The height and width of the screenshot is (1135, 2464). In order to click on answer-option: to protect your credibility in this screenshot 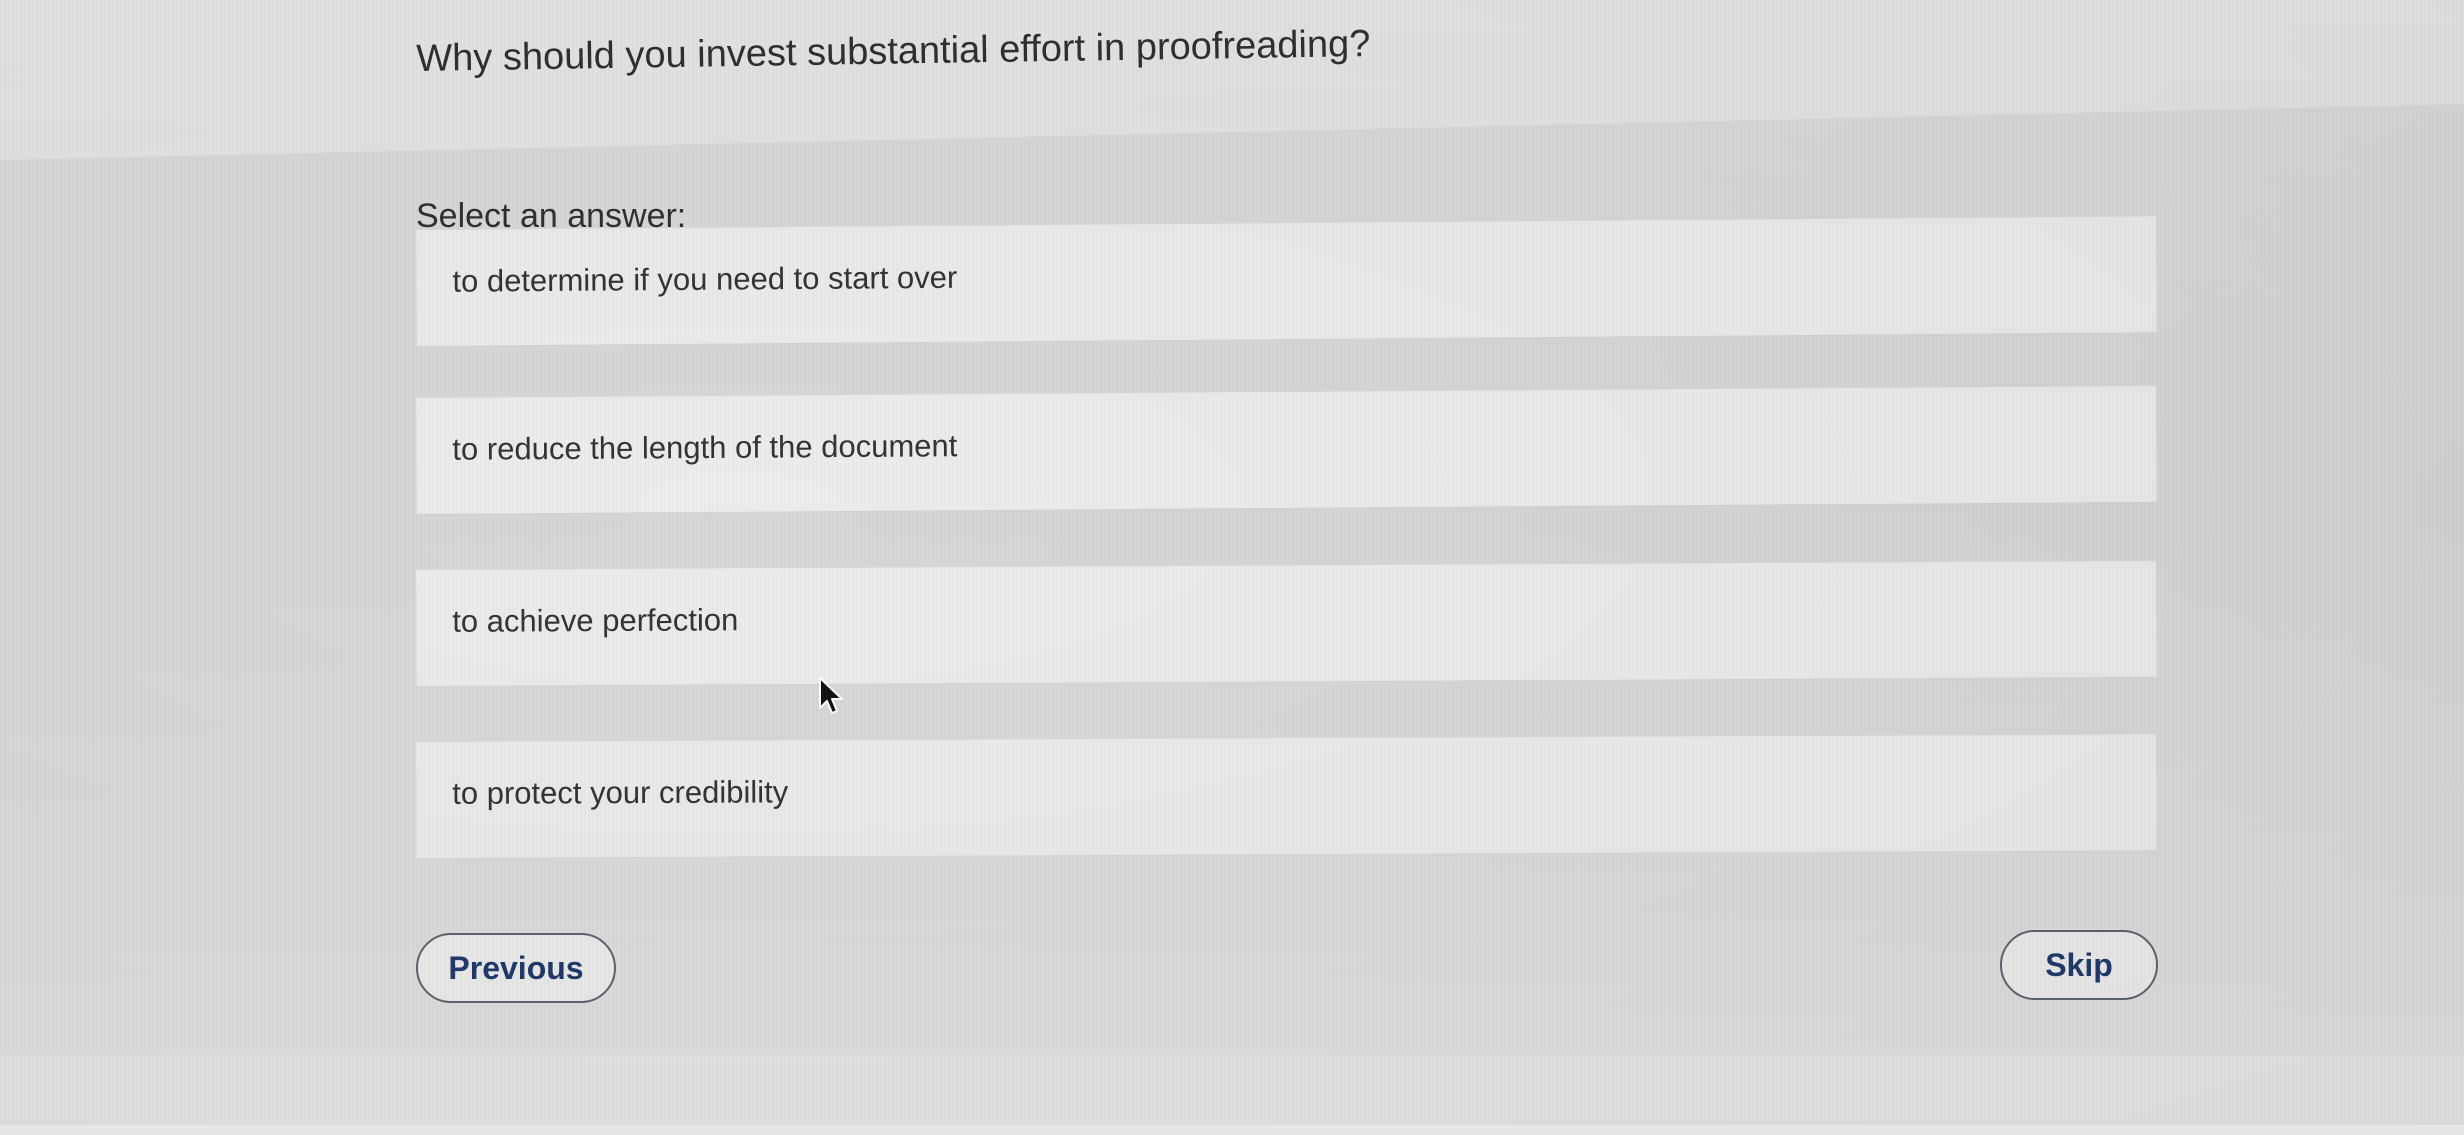, I will do `click(1286, 796)`.